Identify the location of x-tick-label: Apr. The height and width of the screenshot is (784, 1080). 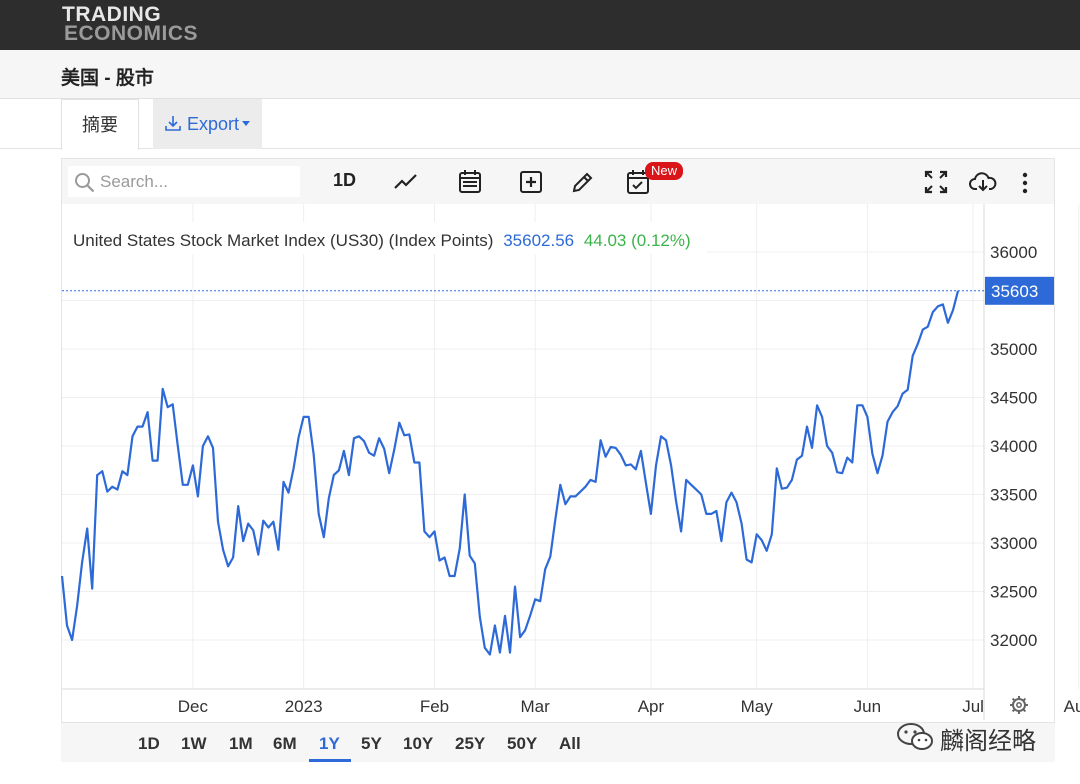
(651, 706).